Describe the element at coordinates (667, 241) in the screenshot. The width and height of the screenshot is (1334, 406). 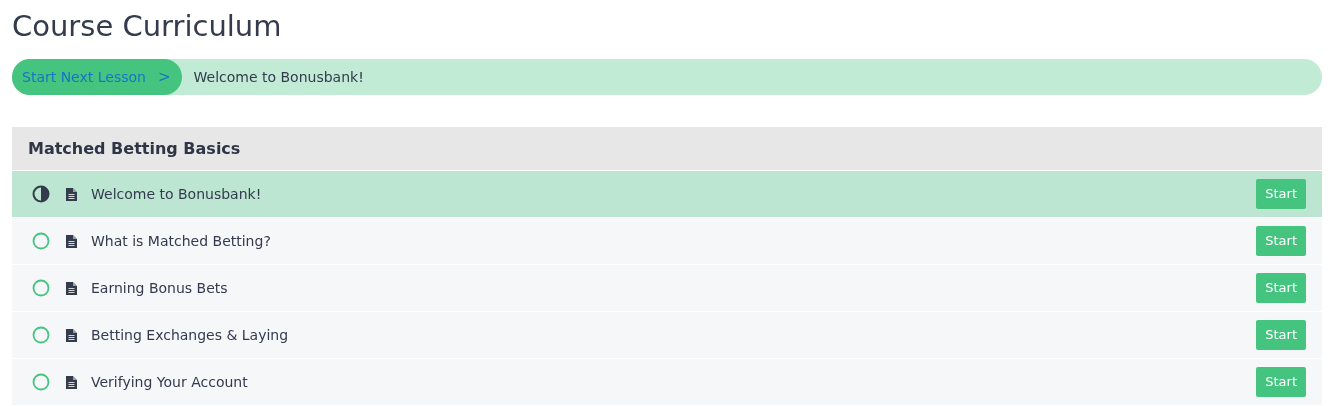
I see `lesson-row: What is Matched Betting? Start` at that location.